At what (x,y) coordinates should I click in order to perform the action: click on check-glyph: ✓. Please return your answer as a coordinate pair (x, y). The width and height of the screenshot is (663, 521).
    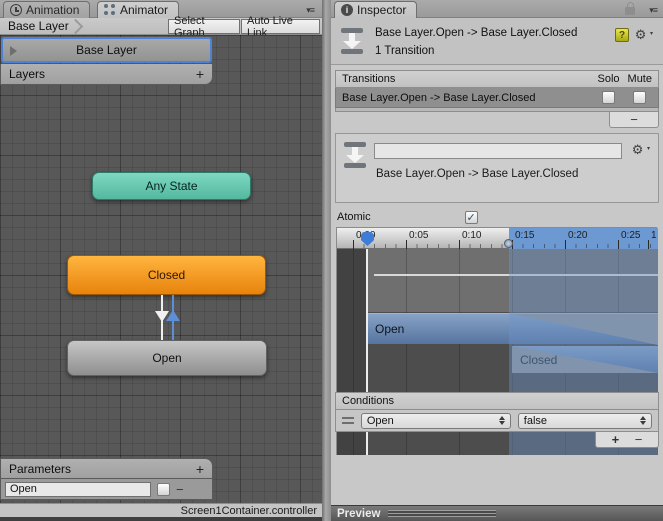
    Looking at the image, I should click on (471, 217).